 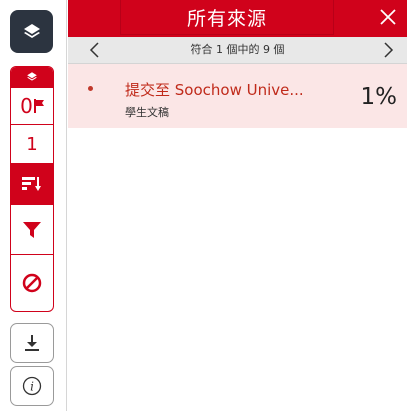 I want to click on match-navigation: 符合 1 個中的 9 個, so click(x=237, y=50).